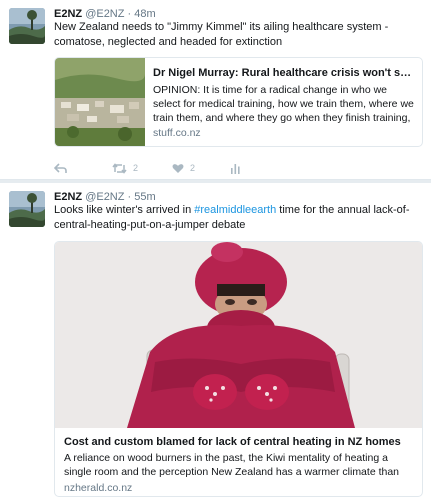 The height and width of the screenshot is (499, 431). I want to click on analytics-button, so click(235, 168).